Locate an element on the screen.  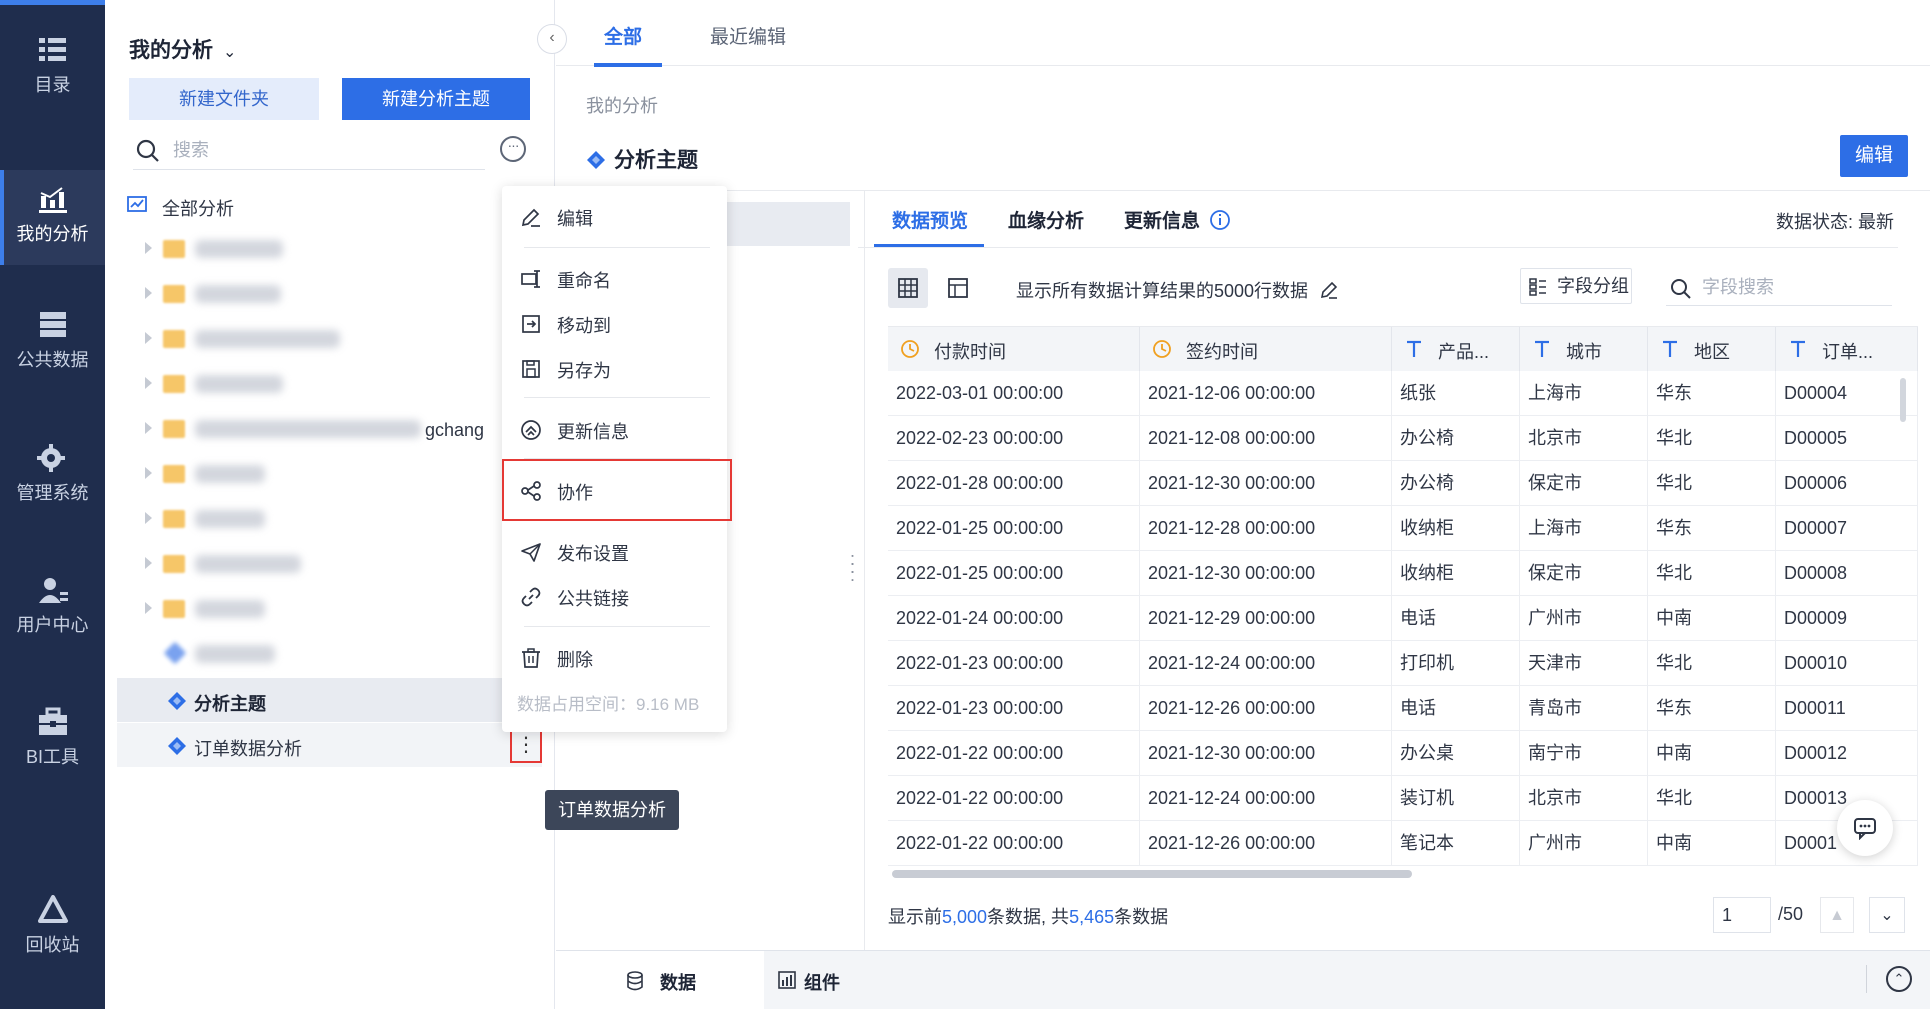
search-input is located at coordinates (323, 150).